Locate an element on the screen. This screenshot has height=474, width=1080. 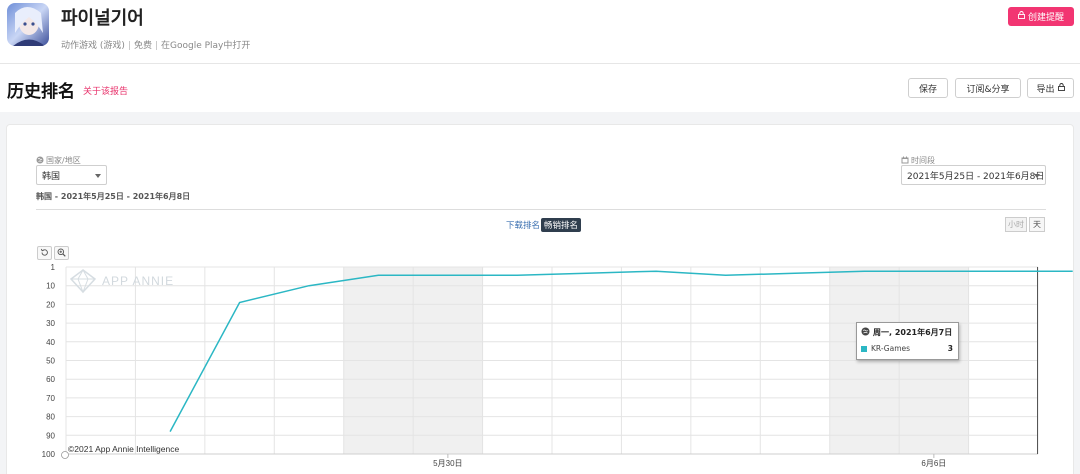
tooltip-series-name: KR-Games is located at coordinates (891, 348).